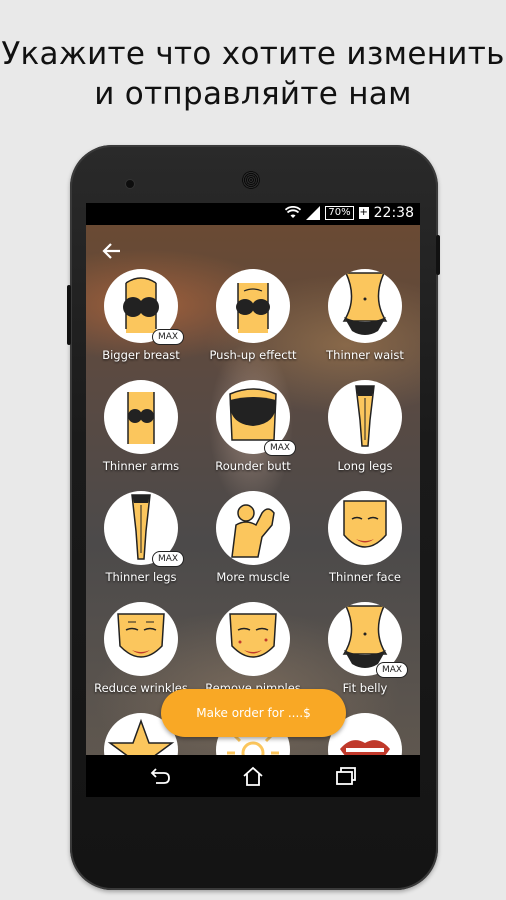 This screenshot has width=506, height=900. I want to click on waist-icon, so click(365, 306).